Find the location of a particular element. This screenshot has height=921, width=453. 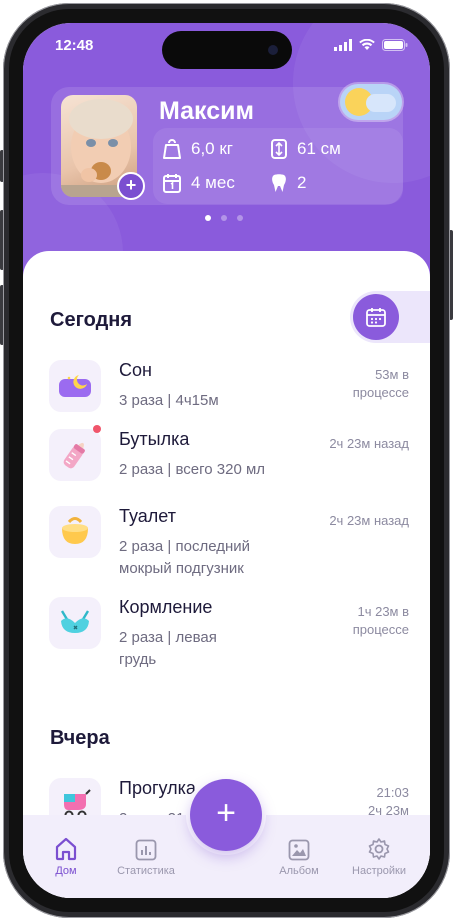

cloud-icon is located at coordinates (381, 103).